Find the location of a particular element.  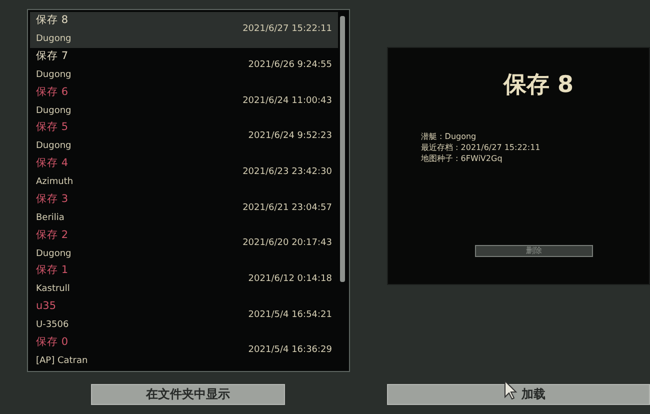

delete-button: 删除 is located at coordinates (534, 250).